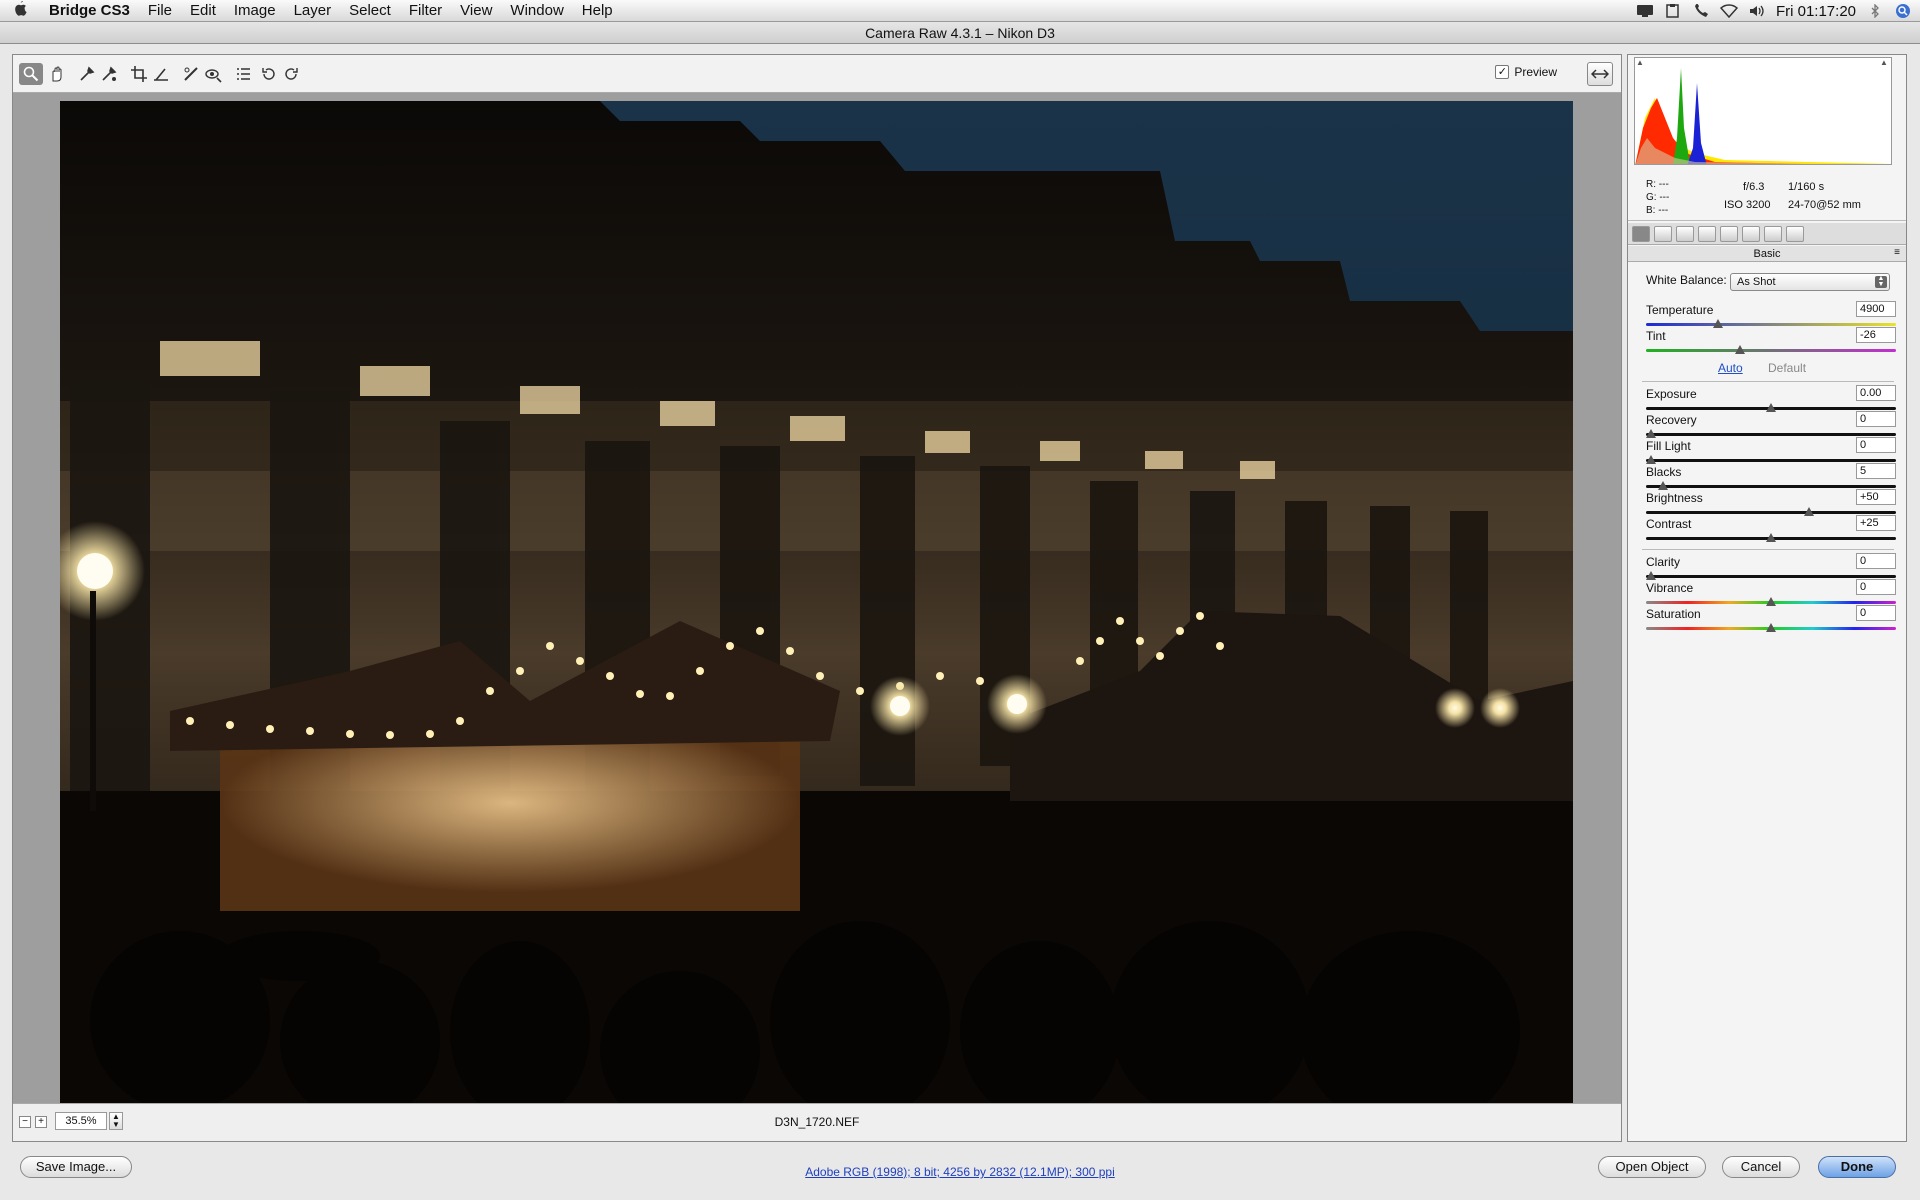 Image resolution: width=1920 pixels, height=1200 pixels. Describe the element at coordinates (1903, 11) in the screenshot. I see `spotlight-icon` at that location.